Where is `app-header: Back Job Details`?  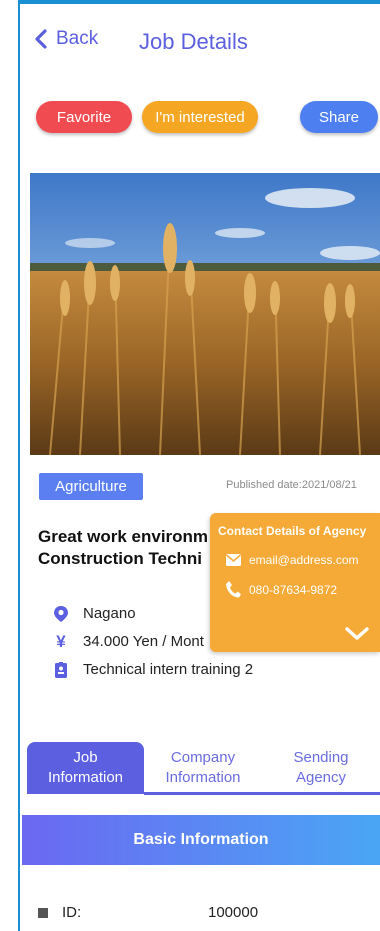
app-header: Back Job Details is located at coordinates (200, 42).